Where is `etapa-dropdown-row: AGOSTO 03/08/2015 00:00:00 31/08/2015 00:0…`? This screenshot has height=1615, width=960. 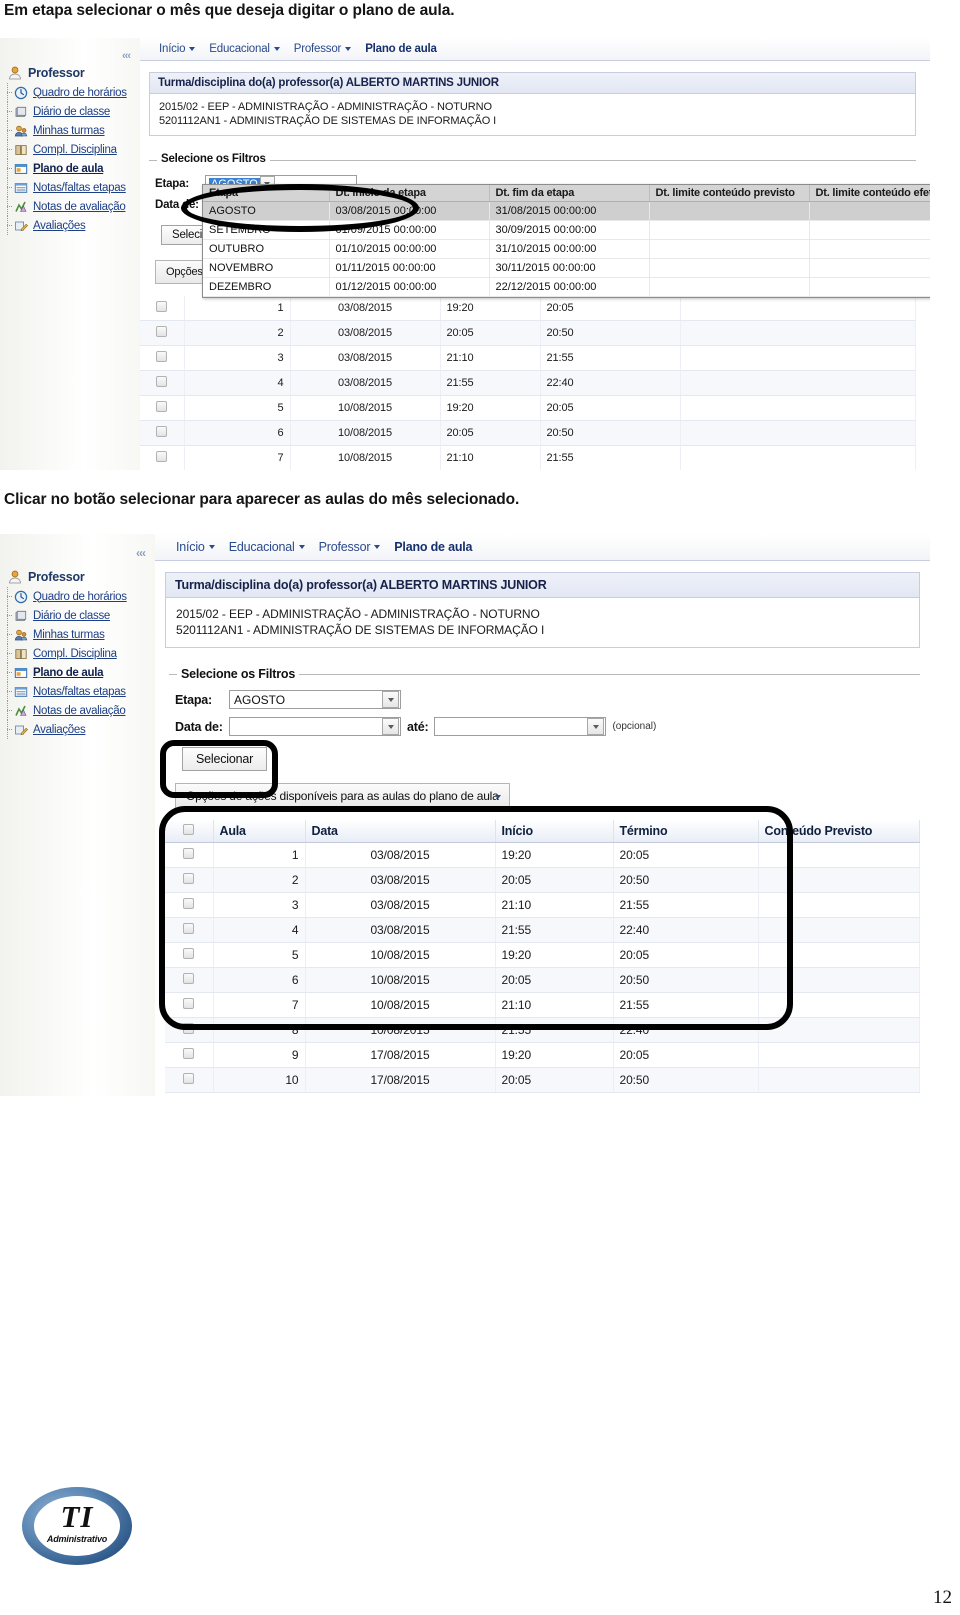 etapa-dropdown-row: AGOSTO 03/08/2015 00:00:00 31/08/2015 00:0… is located at coordinates (566, 211).